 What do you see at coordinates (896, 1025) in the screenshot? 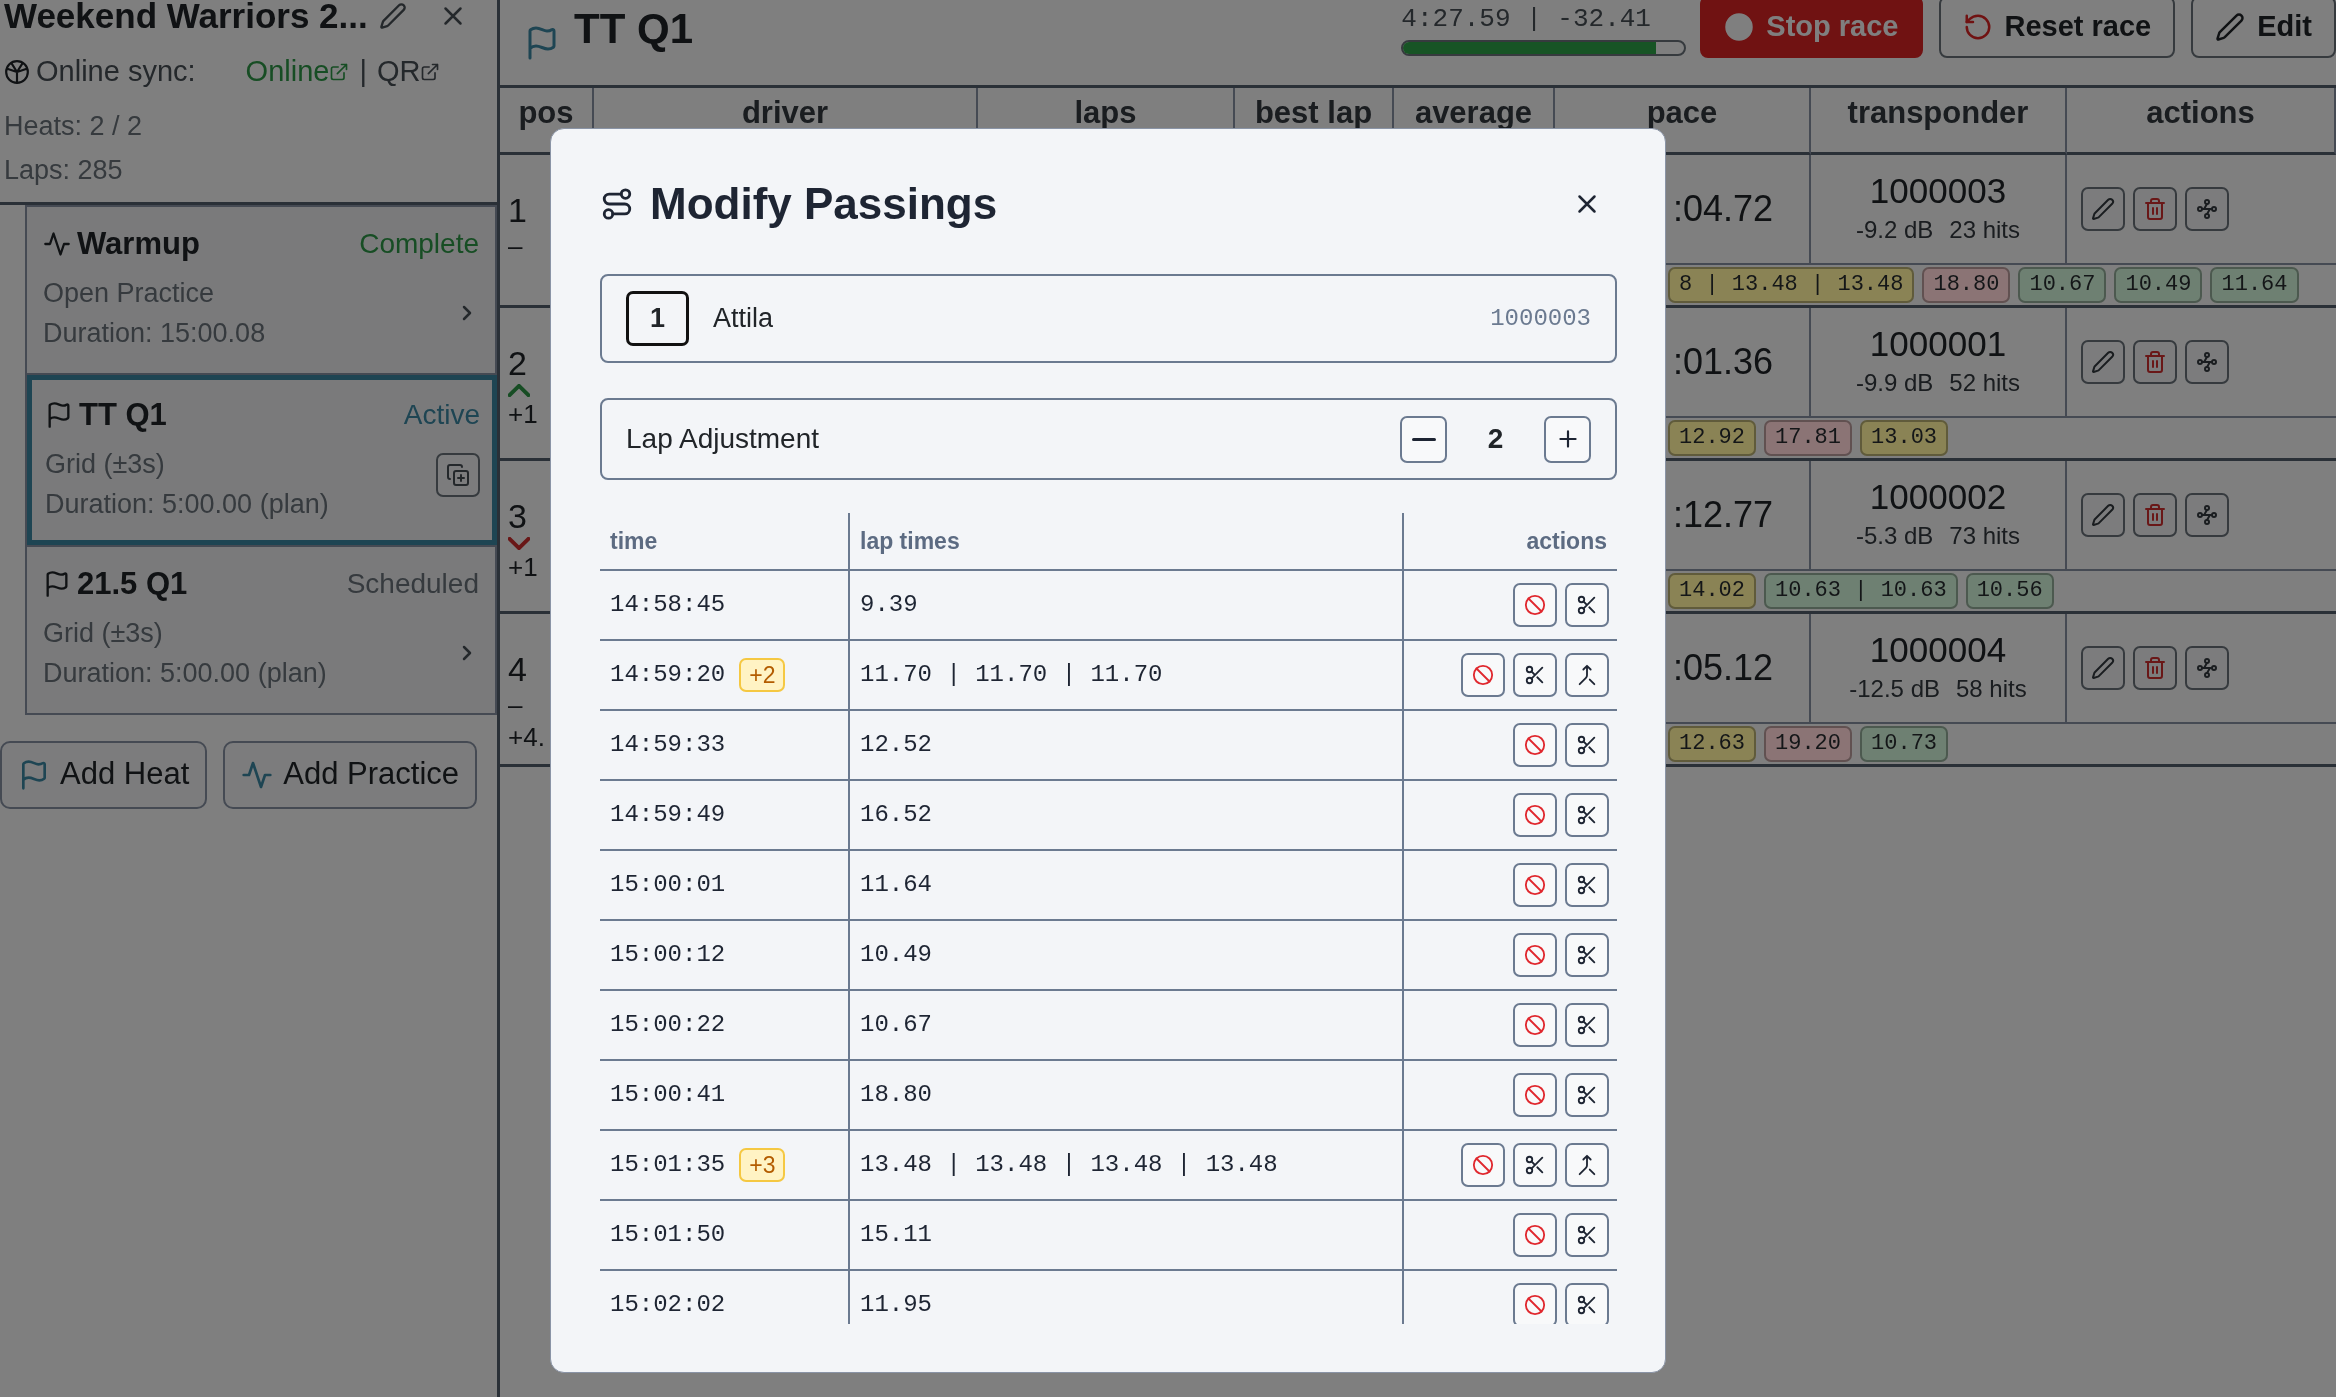
I see `lap-times: 10.67` at bounding box center [896, 1025].